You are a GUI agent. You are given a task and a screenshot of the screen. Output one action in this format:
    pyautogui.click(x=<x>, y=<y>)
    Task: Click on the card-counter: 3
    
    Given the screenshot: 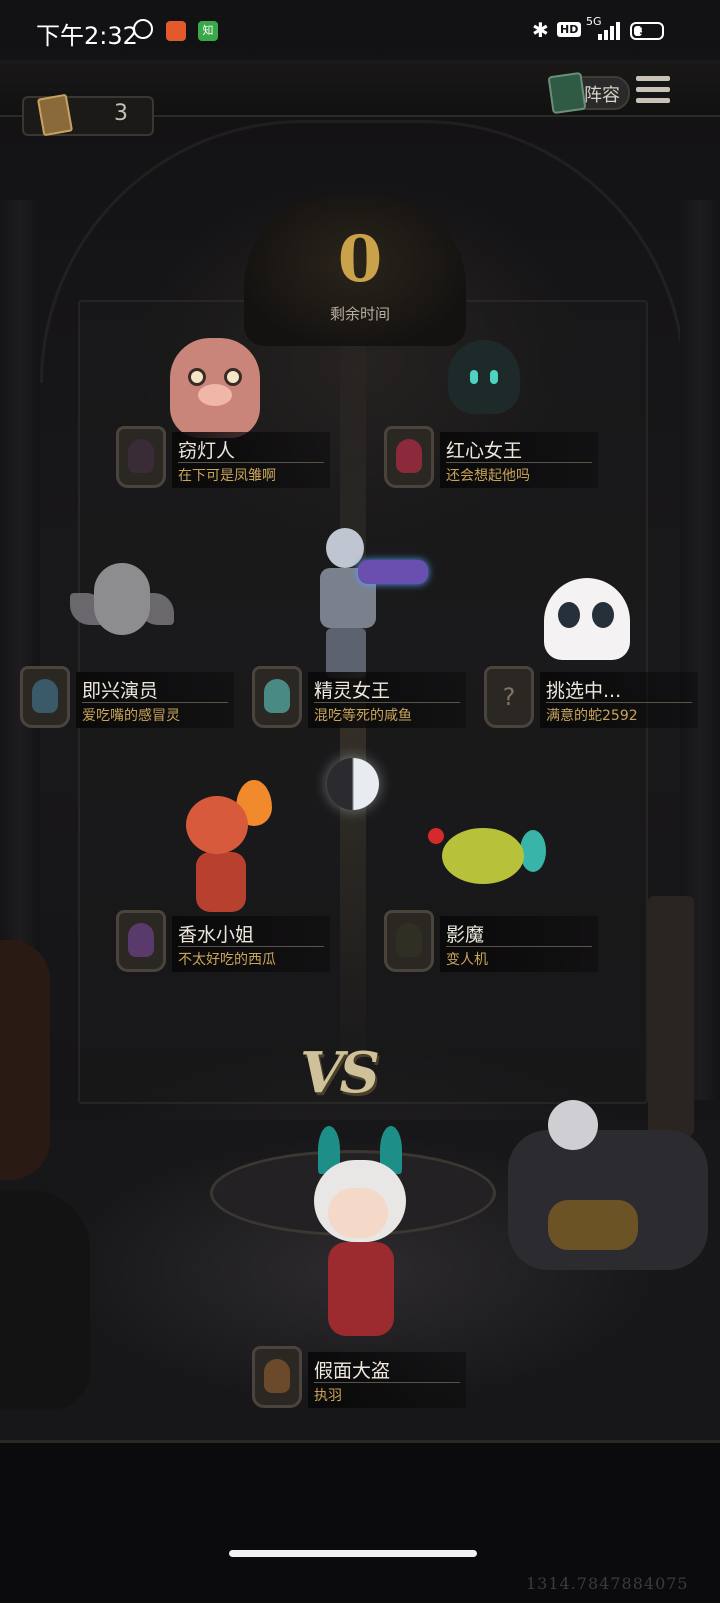 What is the action you would take?
    pyautogui.click(x=88, y=115)
    